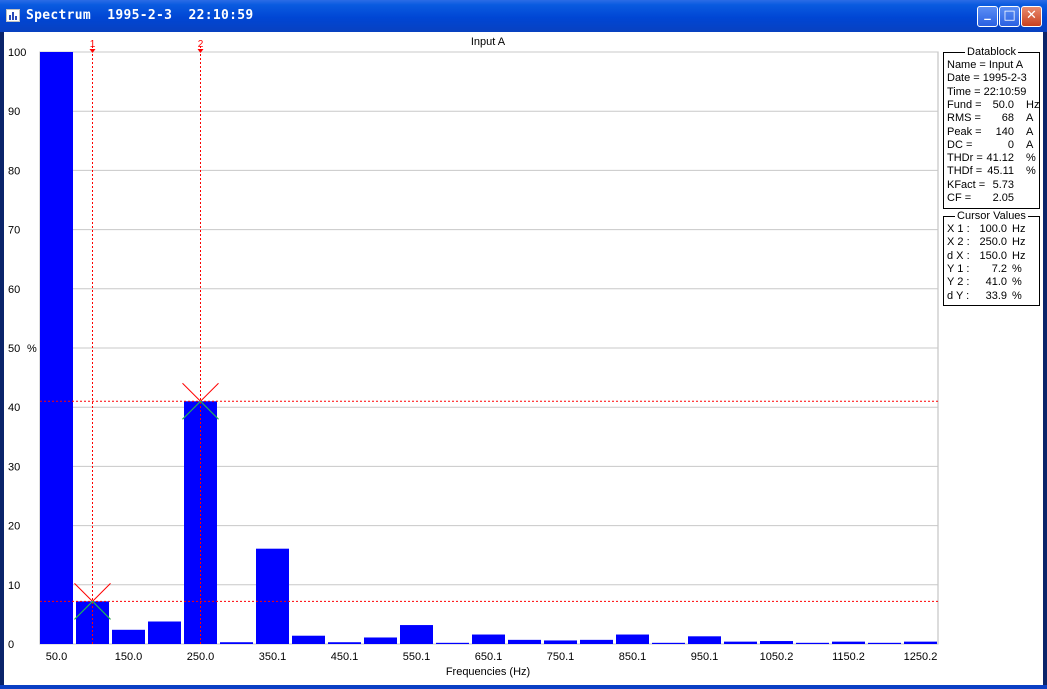 This screenshot has height=689, width=1047. What do you see at coordinates (345, 657) in the screenshot?
I see `x-tick-label: 450.1` at bounding box center [345, 657].